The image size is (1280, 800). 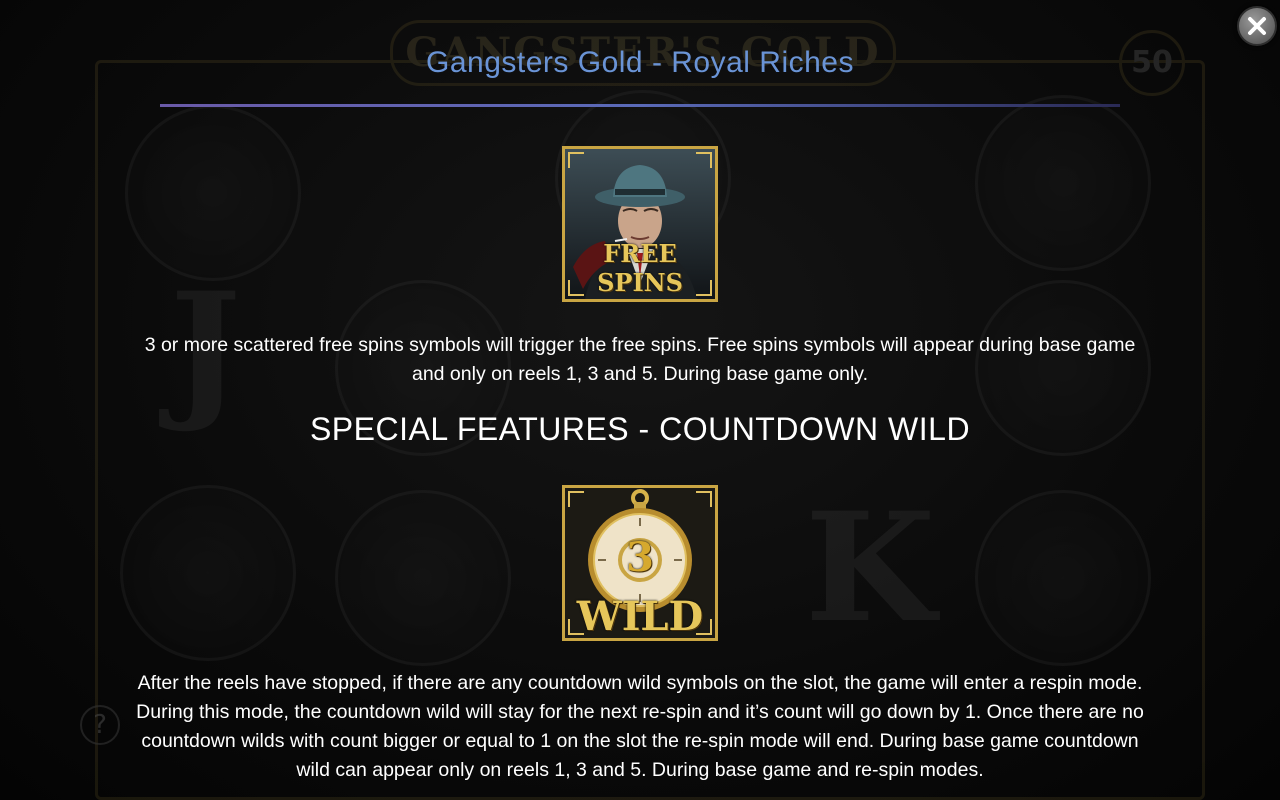 I want to click on countdown-wild-heading: SPECIAL FEATURES - COUNTDOWN WILD, so click(x=640, y=429).